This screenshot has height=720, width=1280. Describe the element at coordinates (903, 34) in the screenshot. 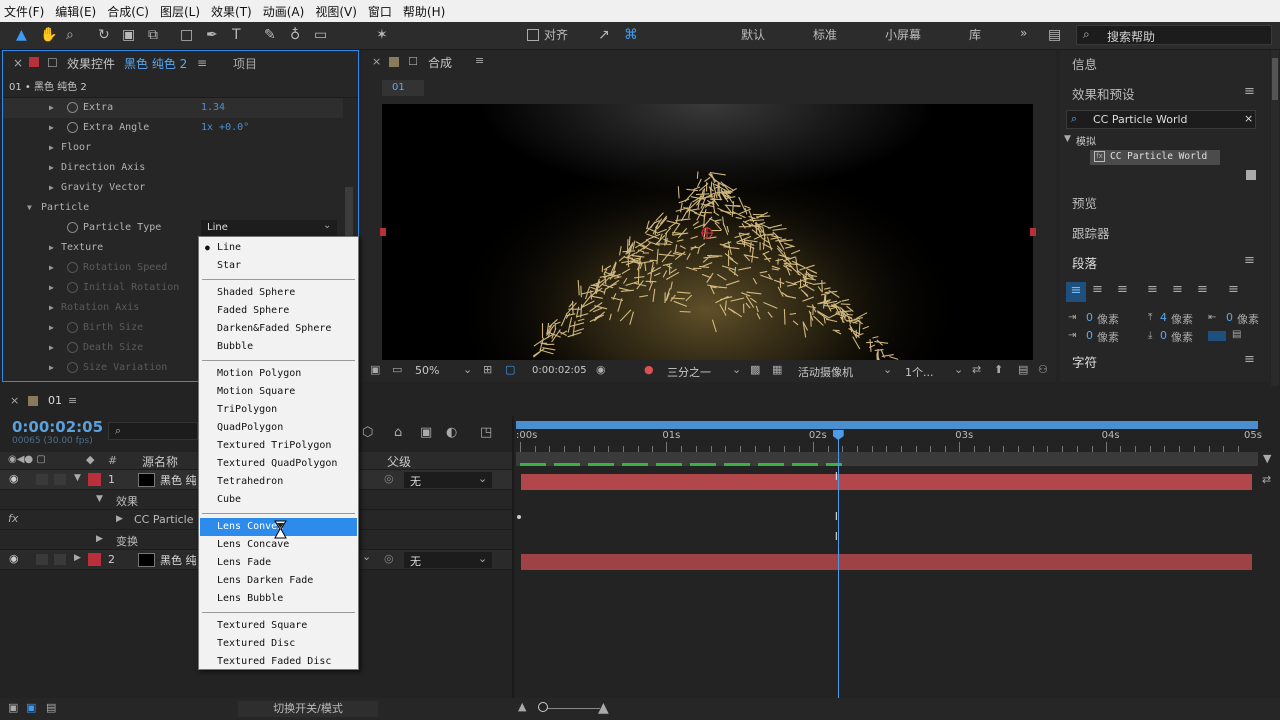

I see `workspace-small-screen: 小屏幕` at that location.